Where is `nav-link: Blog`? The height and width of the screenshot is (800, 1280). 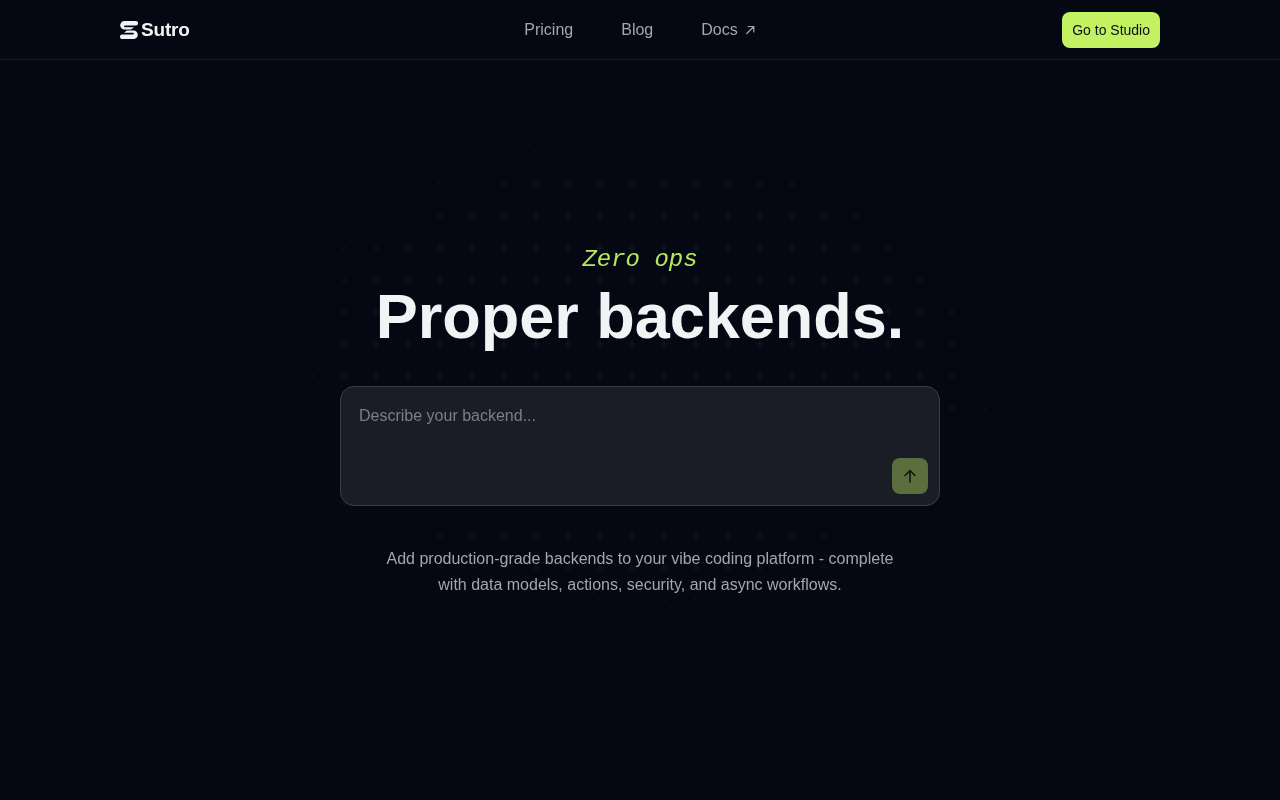 nav-link: Blog is located at coordinates (637, 29).